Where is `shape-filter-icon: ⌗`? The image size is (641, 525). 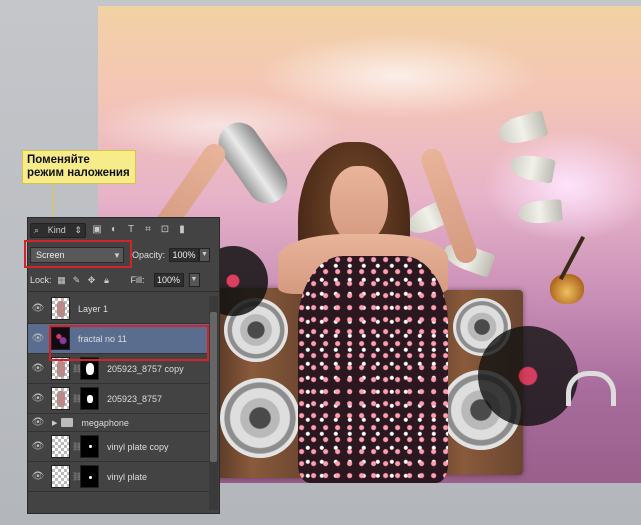
shape-filter-icon: ⌗ is located at coordinates (148, 230).